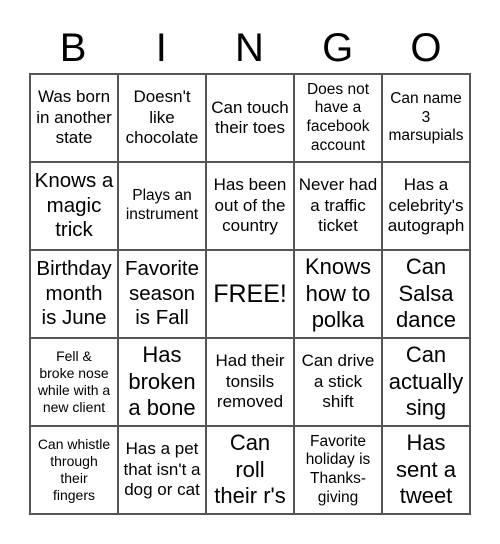 This screenshot has width=500, height=544. What do you see at coordinates (74, 206) in the screenshot?
I see `bingo-cell: Knows a magic trick` at bounding box center [74, 206].